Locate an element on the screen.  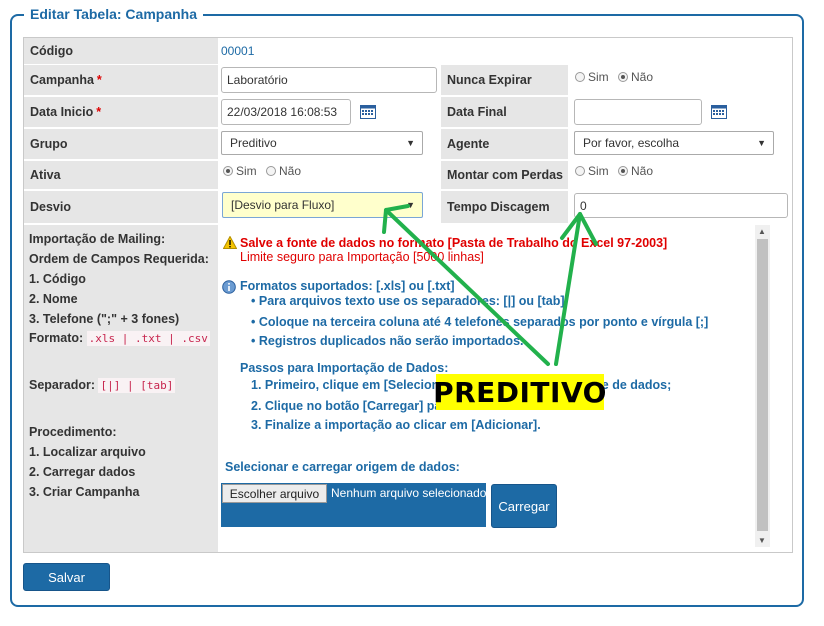
preditivo-annotation: PREDITIVO is located at coordinates (520, 392).